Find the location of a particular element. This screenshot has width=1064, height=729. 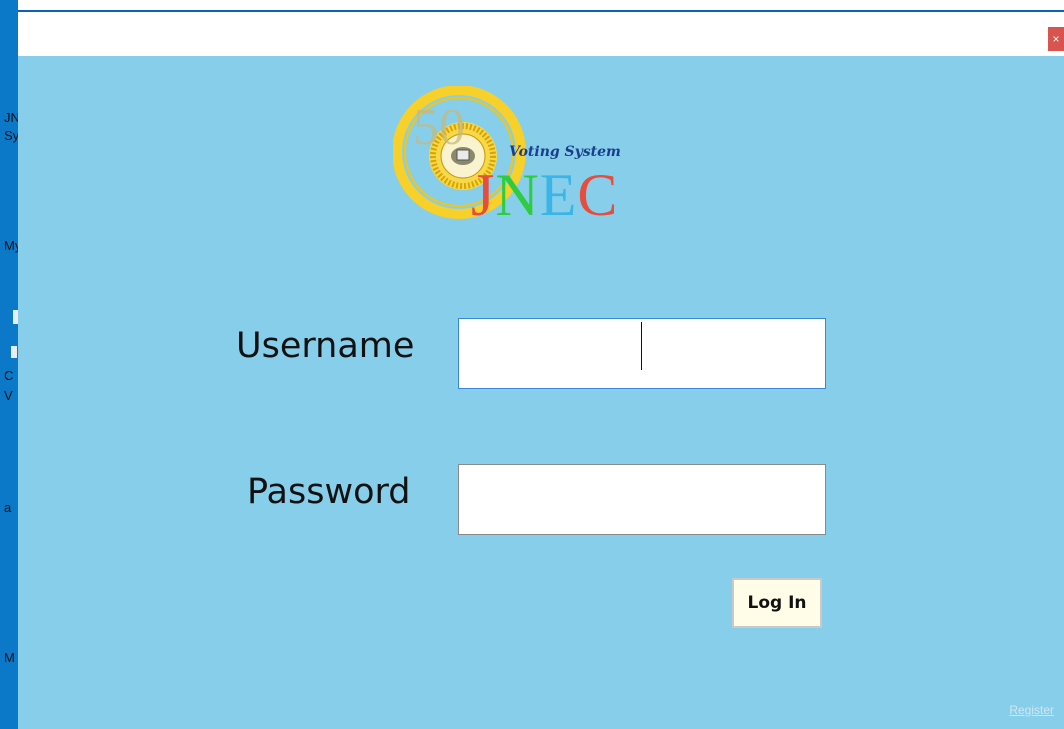

desktop-background: JN Sy My C V a M is located at coordinates (9, 364).